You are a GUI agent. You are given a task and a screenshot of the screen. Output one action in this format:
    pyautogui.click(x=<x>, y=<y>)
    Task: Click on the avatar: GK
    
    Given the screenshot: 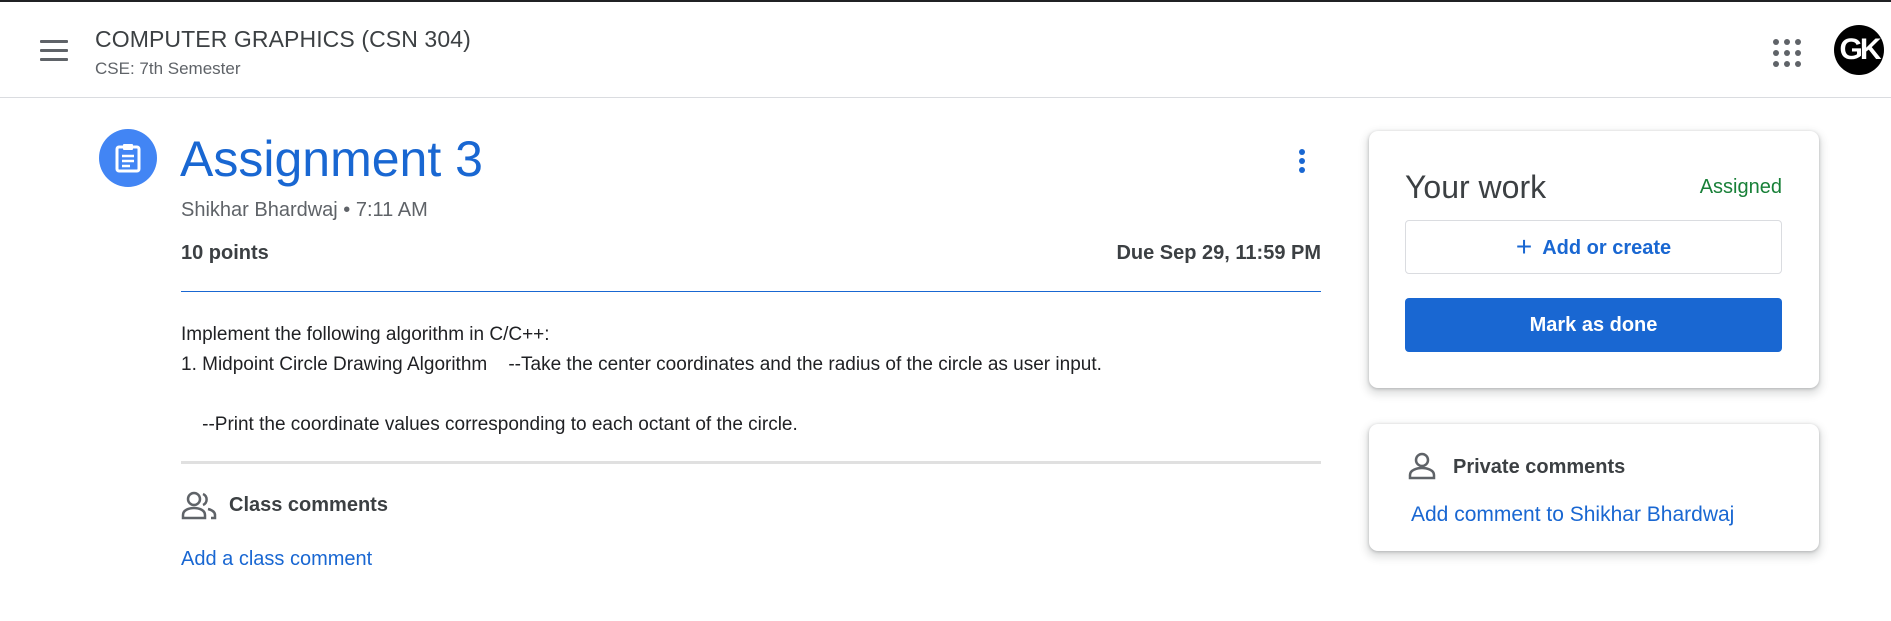 What is the action you would take?
    pyautogui.click(x=1859, y=50)
    